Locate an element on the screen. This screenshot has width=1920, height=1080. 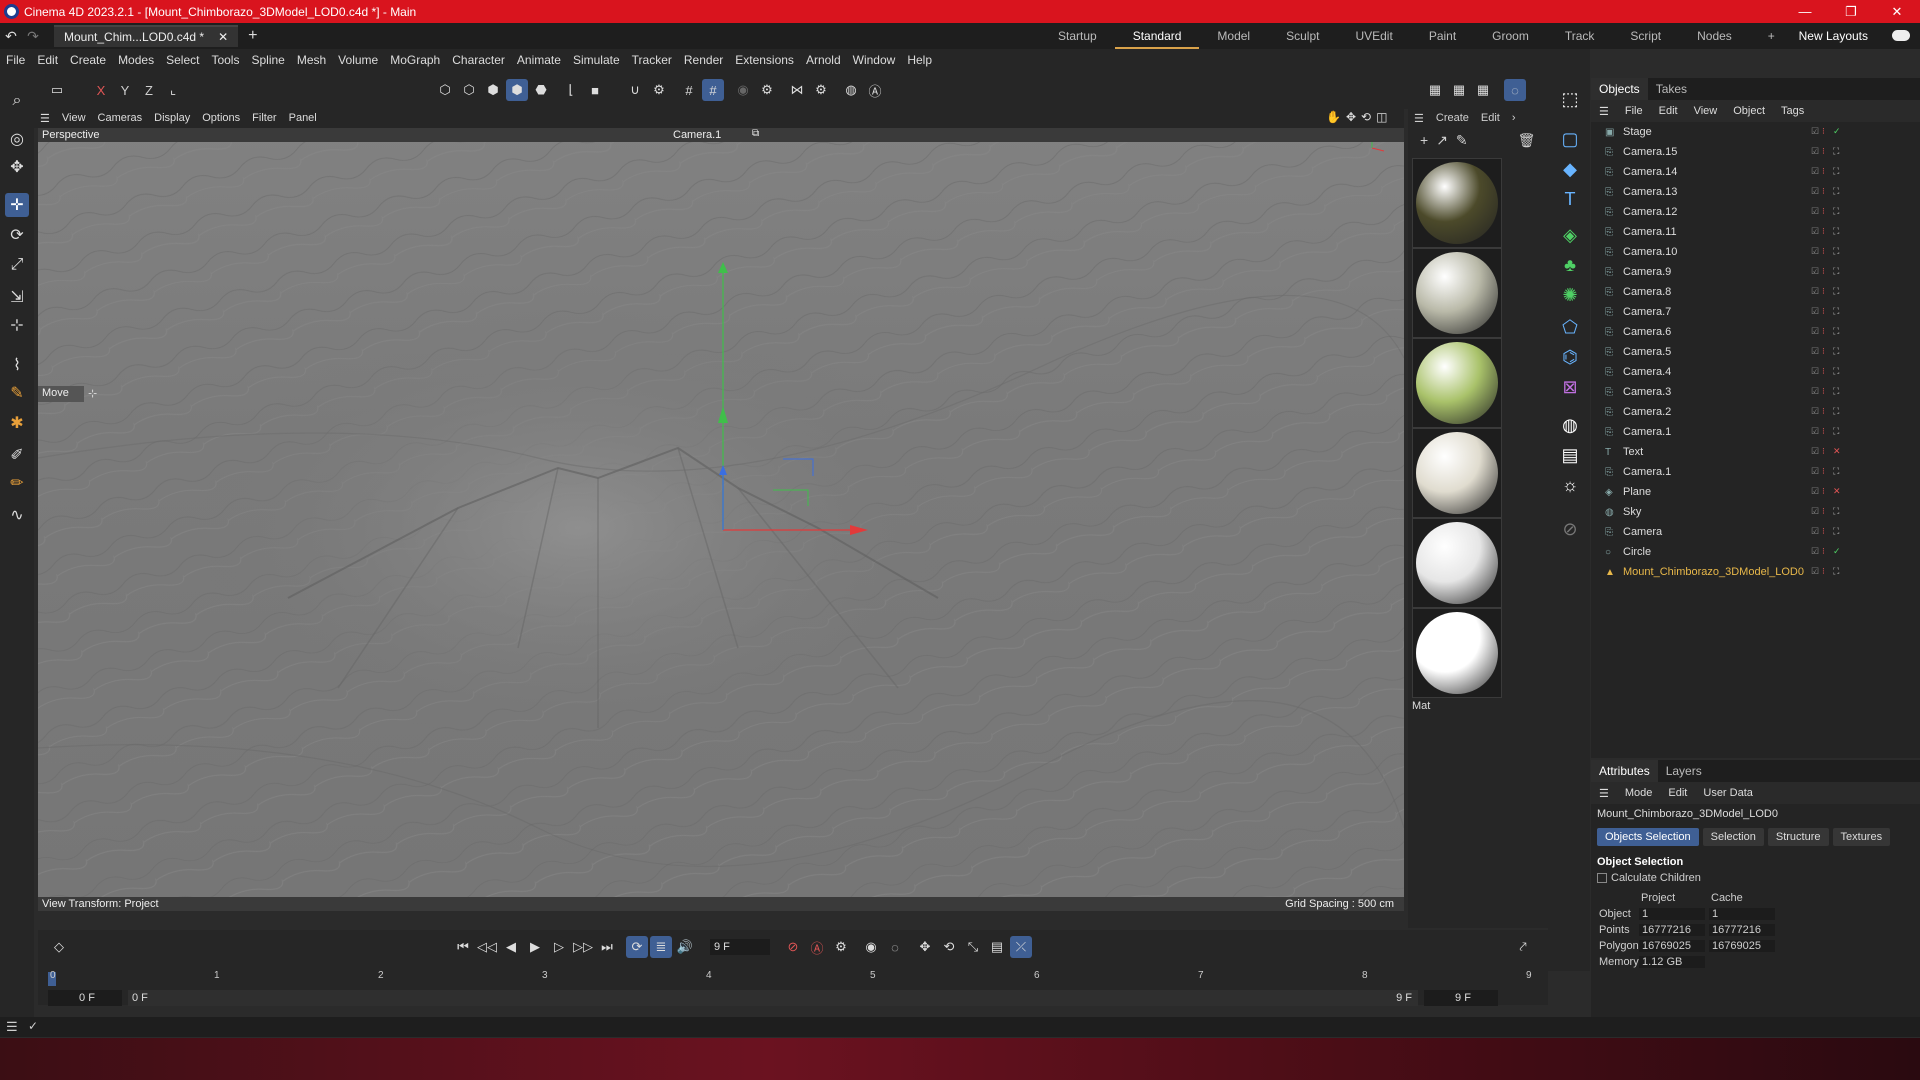
live-select-icon: ✥ is located at coordinates (17, 167).